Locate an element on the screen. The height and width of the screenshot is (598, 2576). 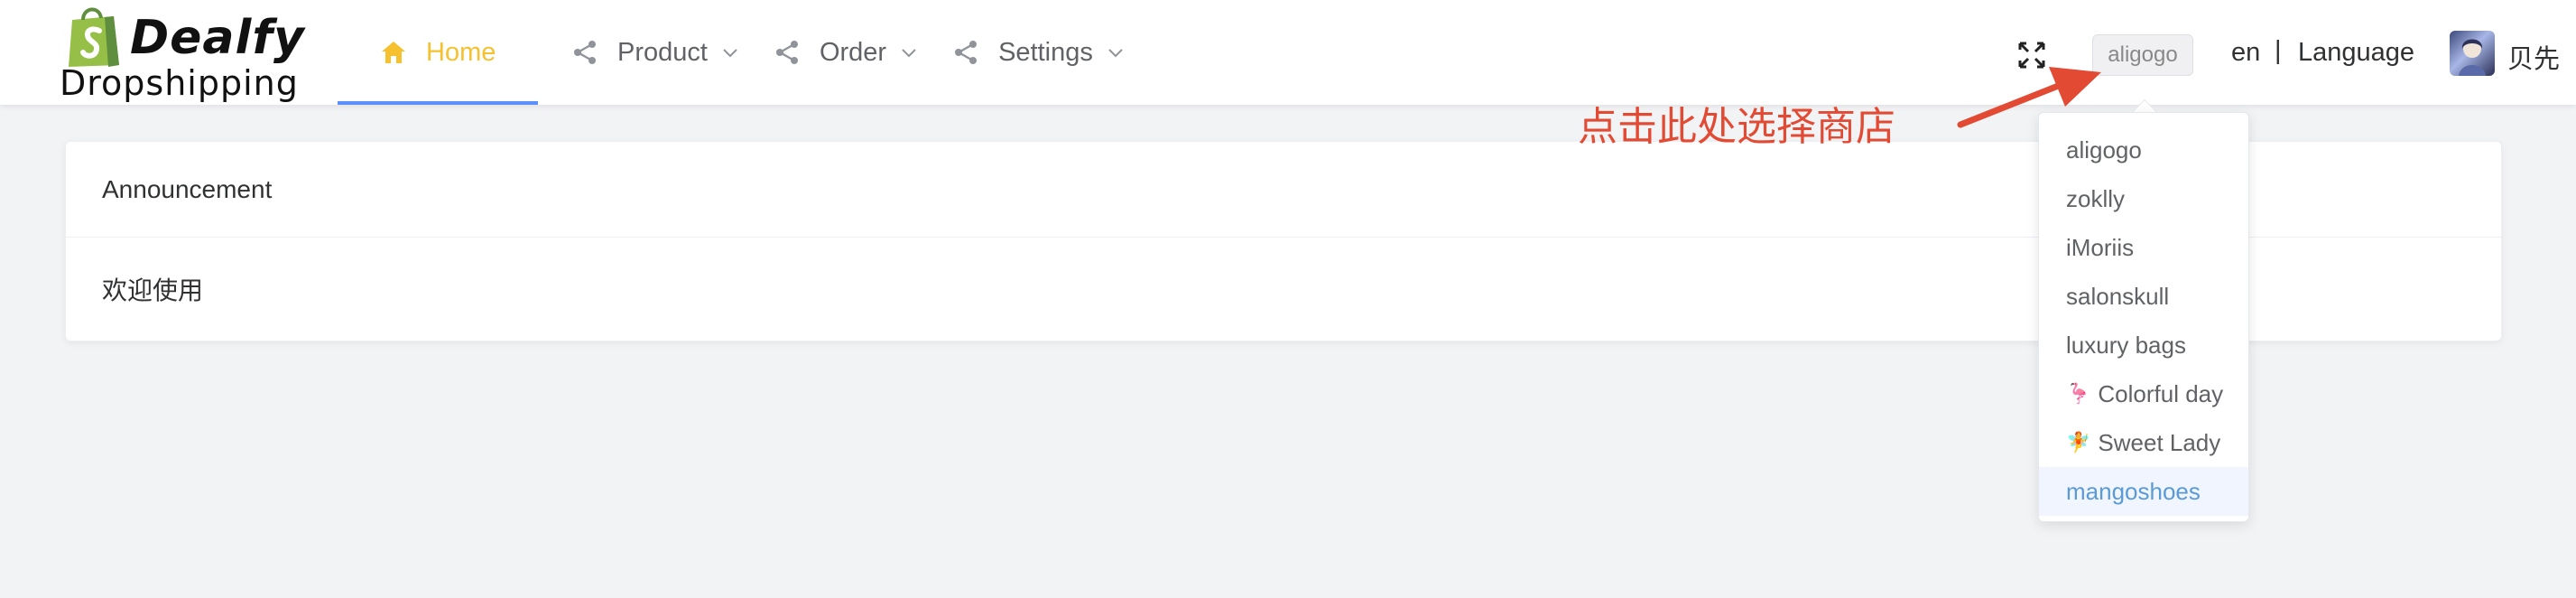
logo-subtitle: Dropshipping is located at coordinates (179, 83).